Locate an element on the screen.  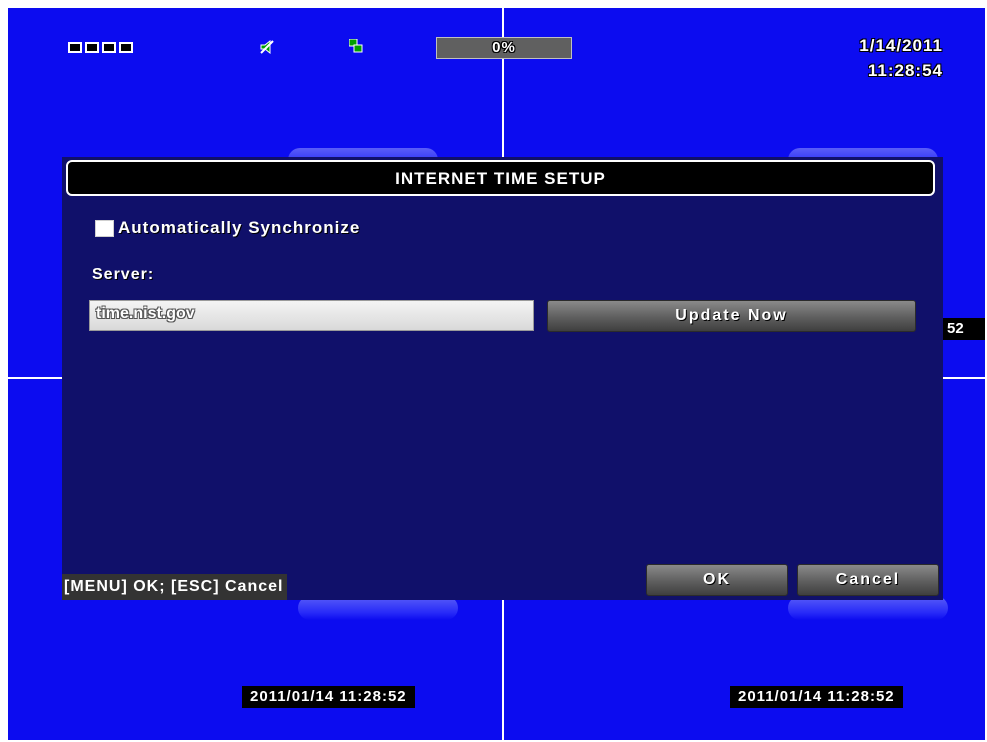
progress-bar: 0% is located at coordinates (504, 48).